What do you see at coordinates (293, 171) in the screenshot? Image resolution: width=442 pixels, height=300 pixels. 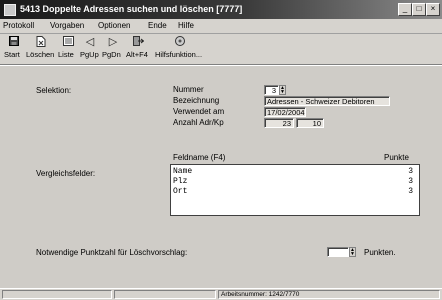 I see `list-item: Name 3` at bounding box center [293, 171].